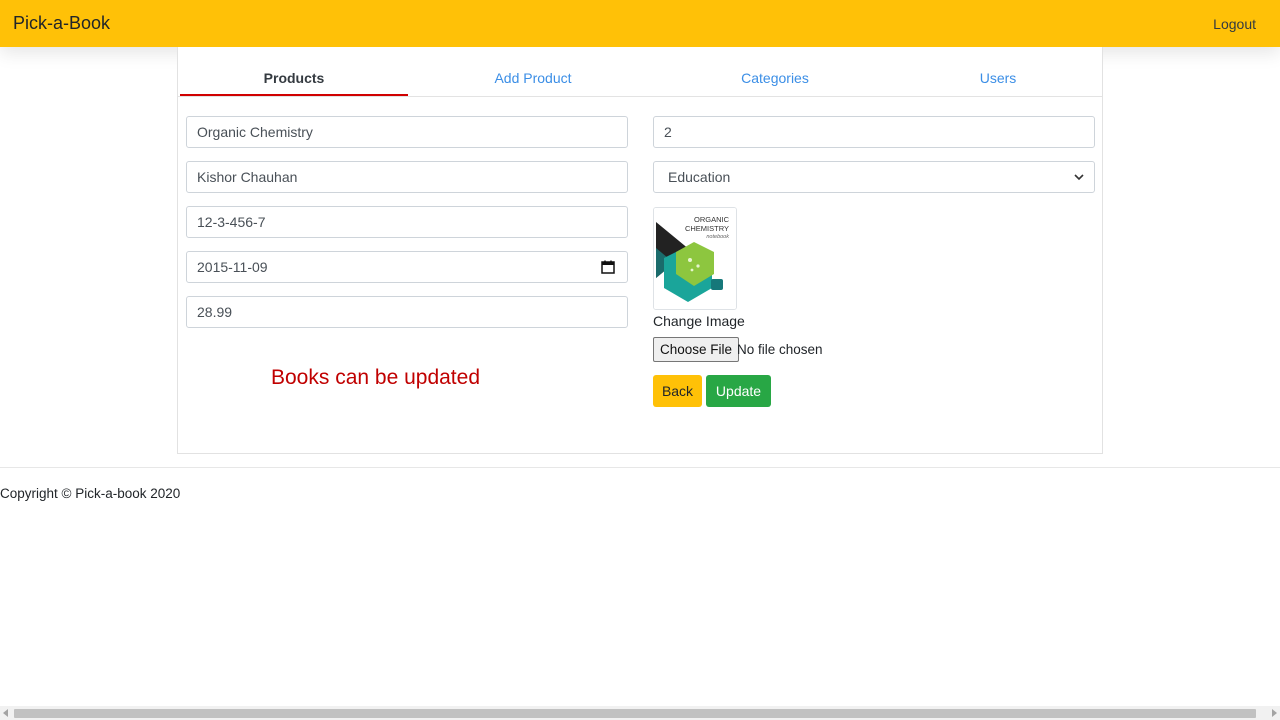 This screenshot has height=720, width=1280. What do you see at coordinates (640, 467) in the screenshot?
I see `footer-divider` at bounding box center [640, 467].